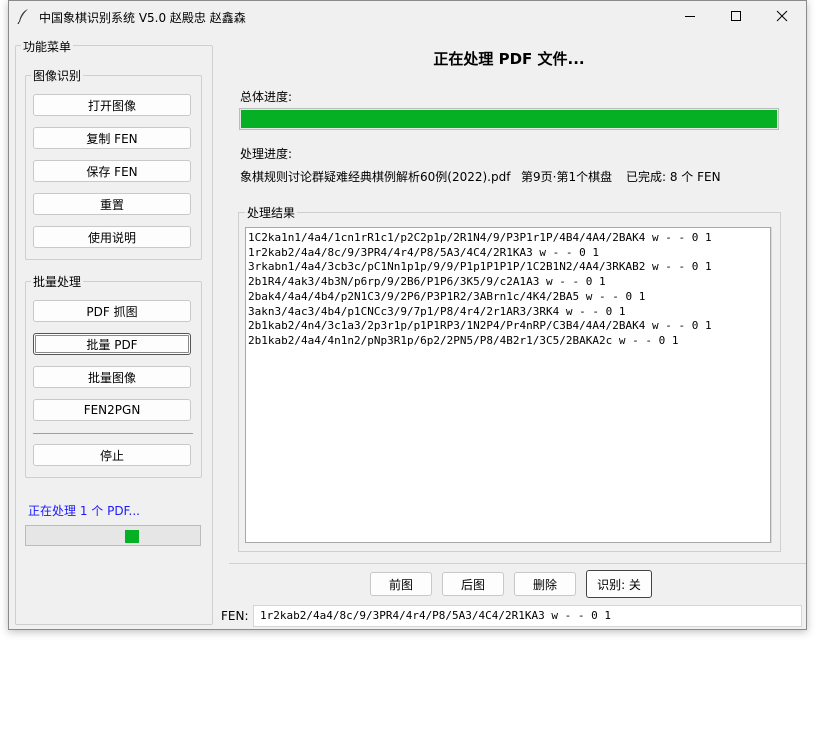  What do you see at coordinates (271, 212) in the screenshot?
I see `results-title: 处理结果` at bounding box center [271, 212].